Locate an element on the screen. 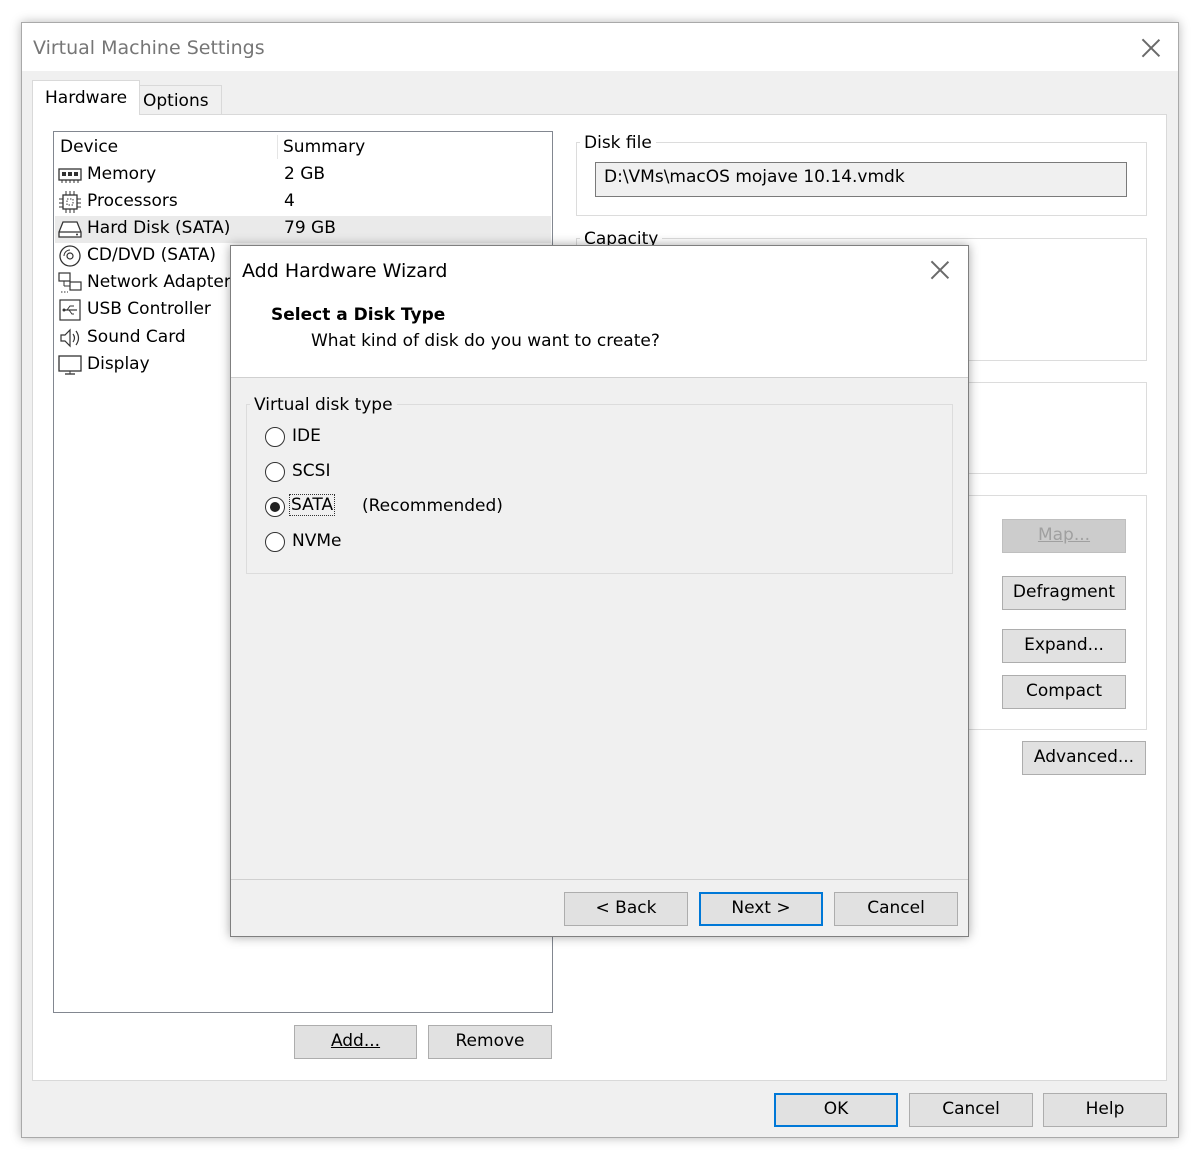 The image size is (1200, 1158). remove-button: Remove is located at coordinates (490, 1042).